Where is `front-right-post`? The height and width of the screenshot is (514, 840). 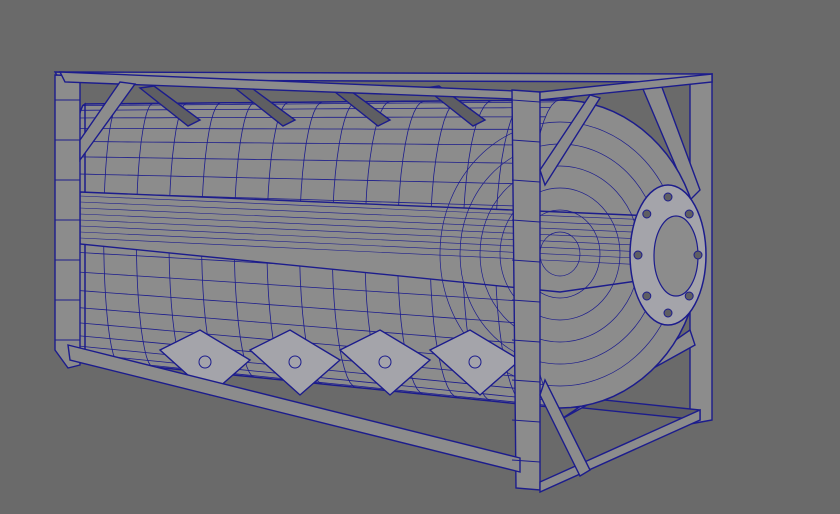 front-right-post is located at coordinates (526, 290).